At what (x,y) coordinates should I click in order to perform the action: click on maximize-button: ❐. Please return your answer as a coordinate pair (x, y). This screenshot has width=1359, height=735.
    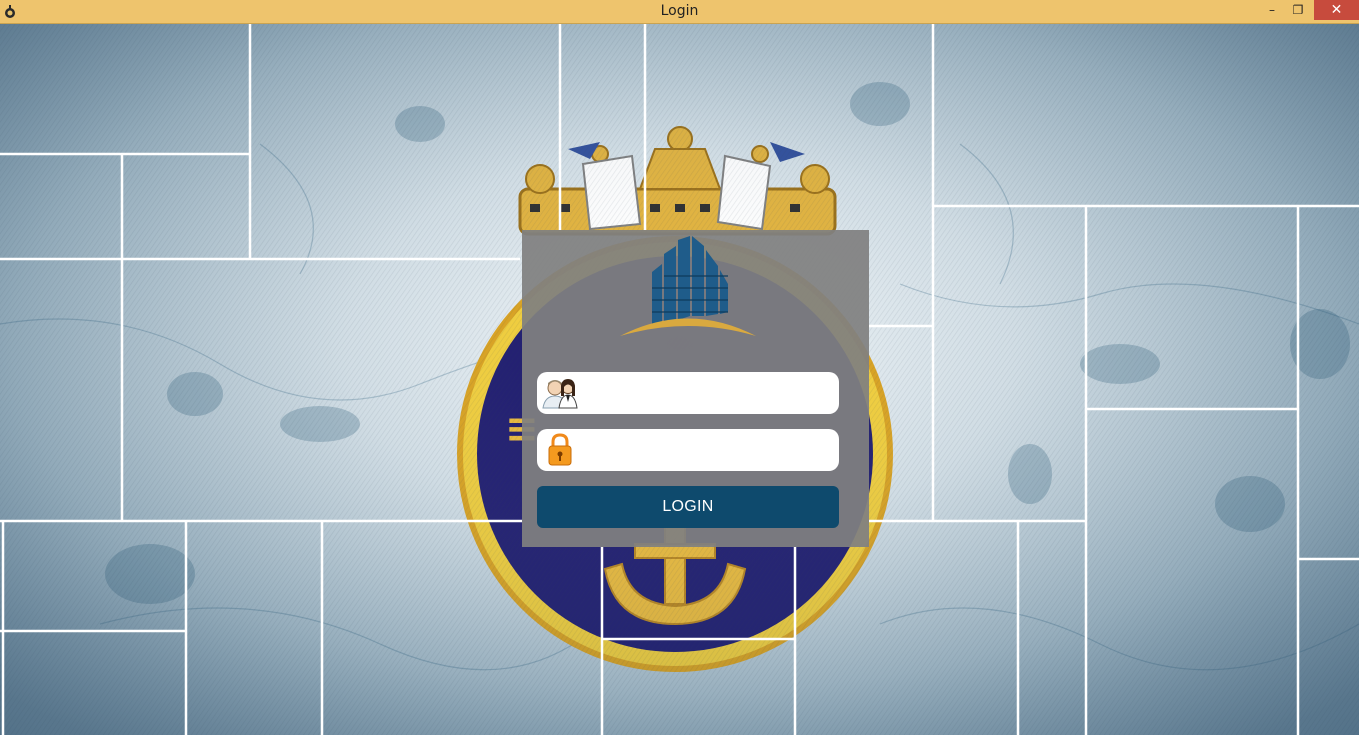
    Looking at the image, I should click on (1298, 10).